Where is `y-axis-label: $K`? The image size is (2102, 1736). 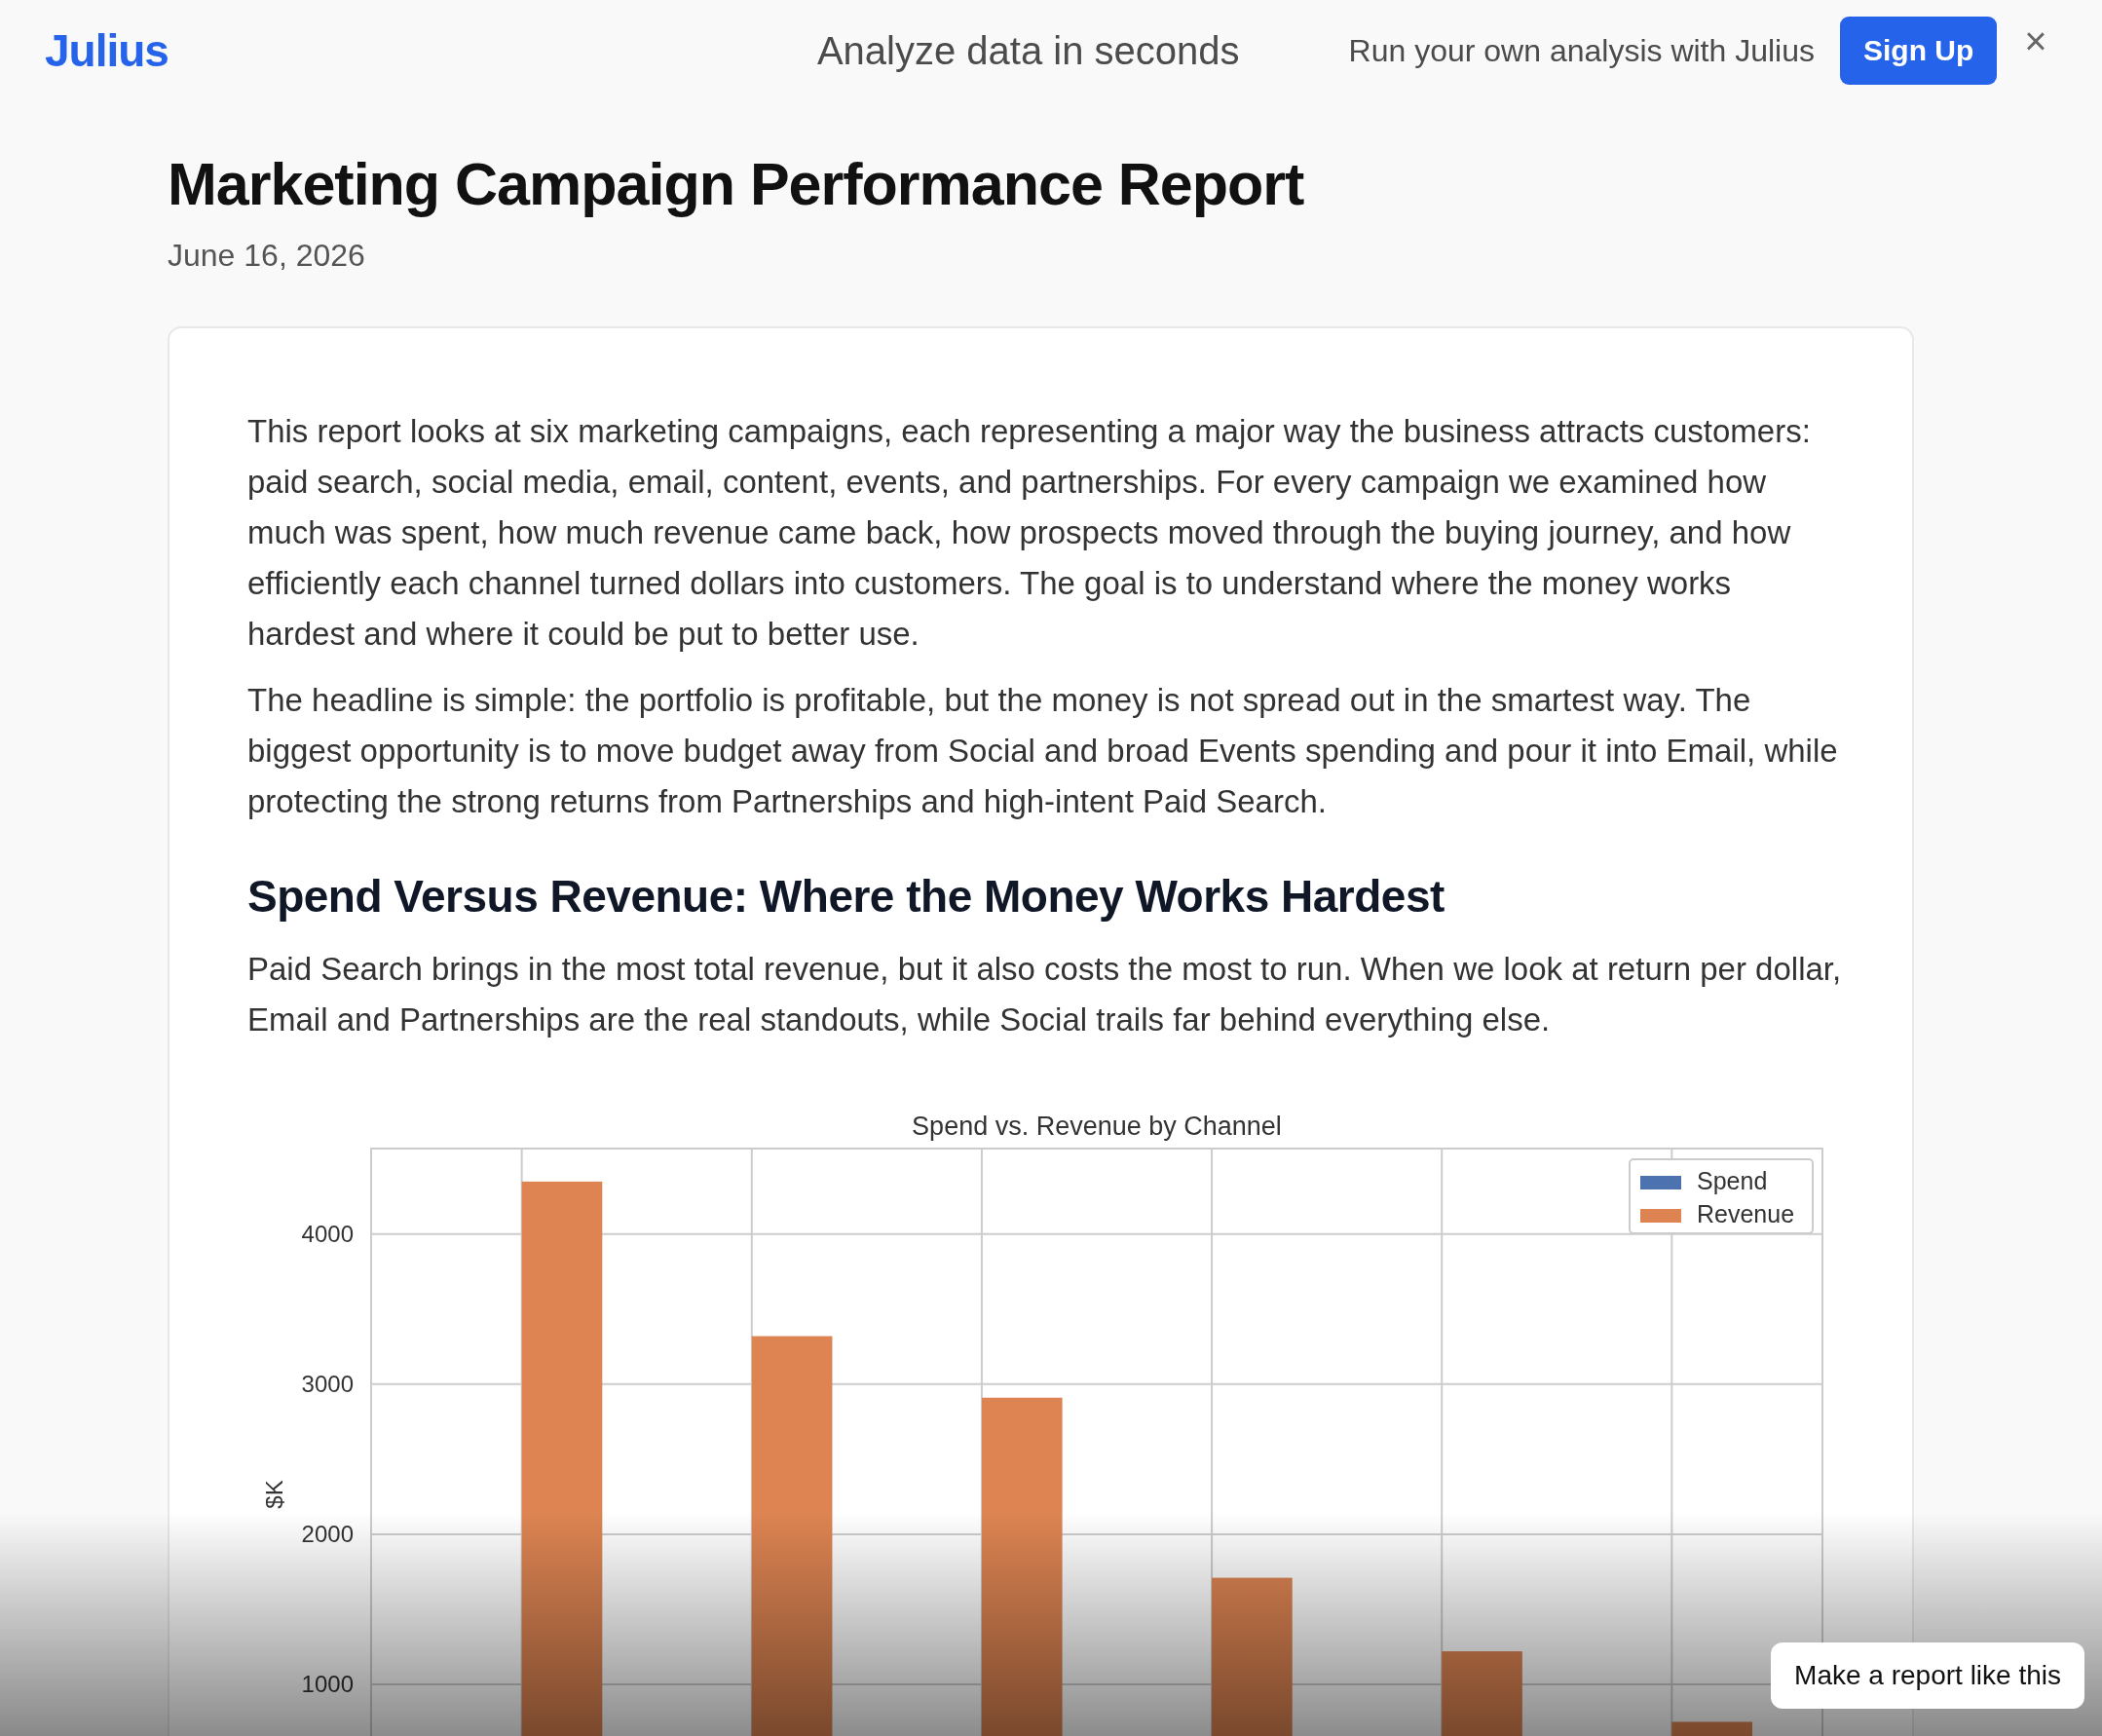
y-axis-label: $K is located at coordinates (274, 1494).